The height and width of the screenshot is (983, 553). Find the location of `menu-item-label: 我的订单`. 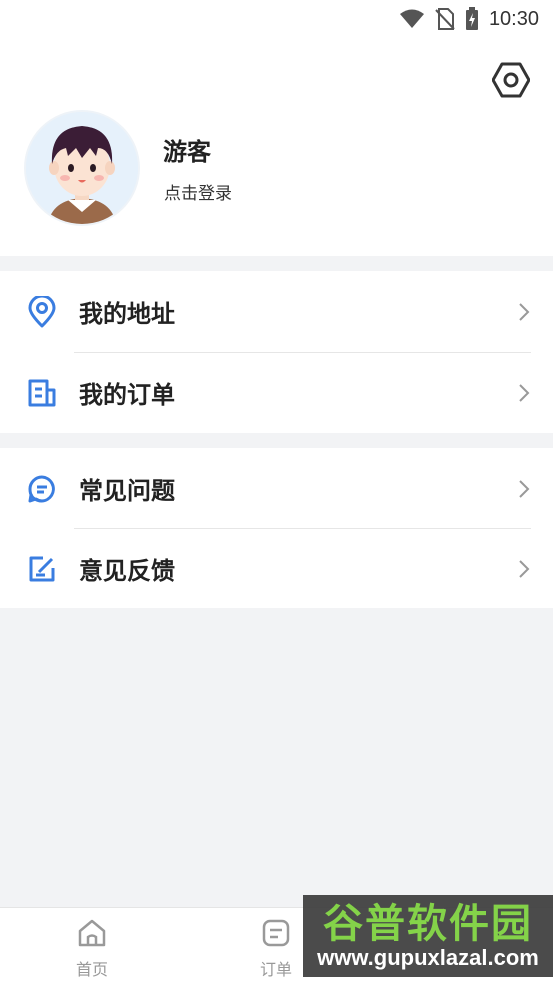

menu-item-label: 我的订单 is located at coordinates (127, 395).